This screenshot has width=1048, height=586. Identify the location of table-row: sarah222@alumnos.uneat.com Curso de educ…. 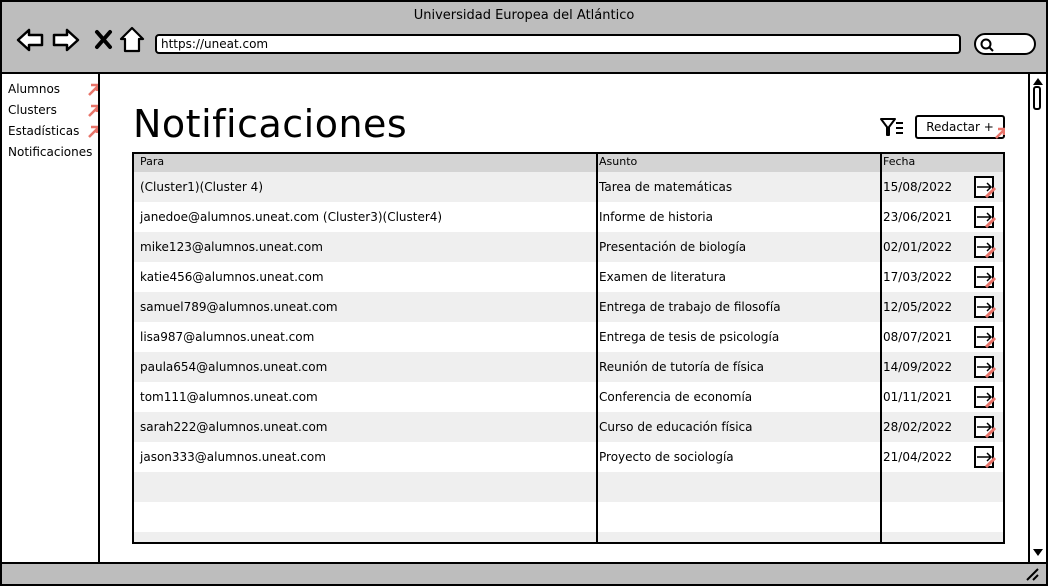
(568, 427).